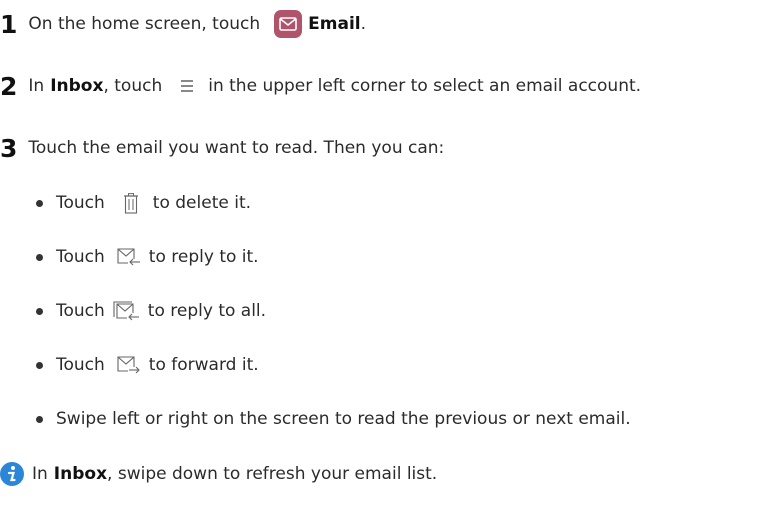 This screenshot has width=782, height=508. What do you see at coordinates (143, 203) in the screenshot?
I see `action-delete: Touch to delete it.` at bounding box center [143, 203].